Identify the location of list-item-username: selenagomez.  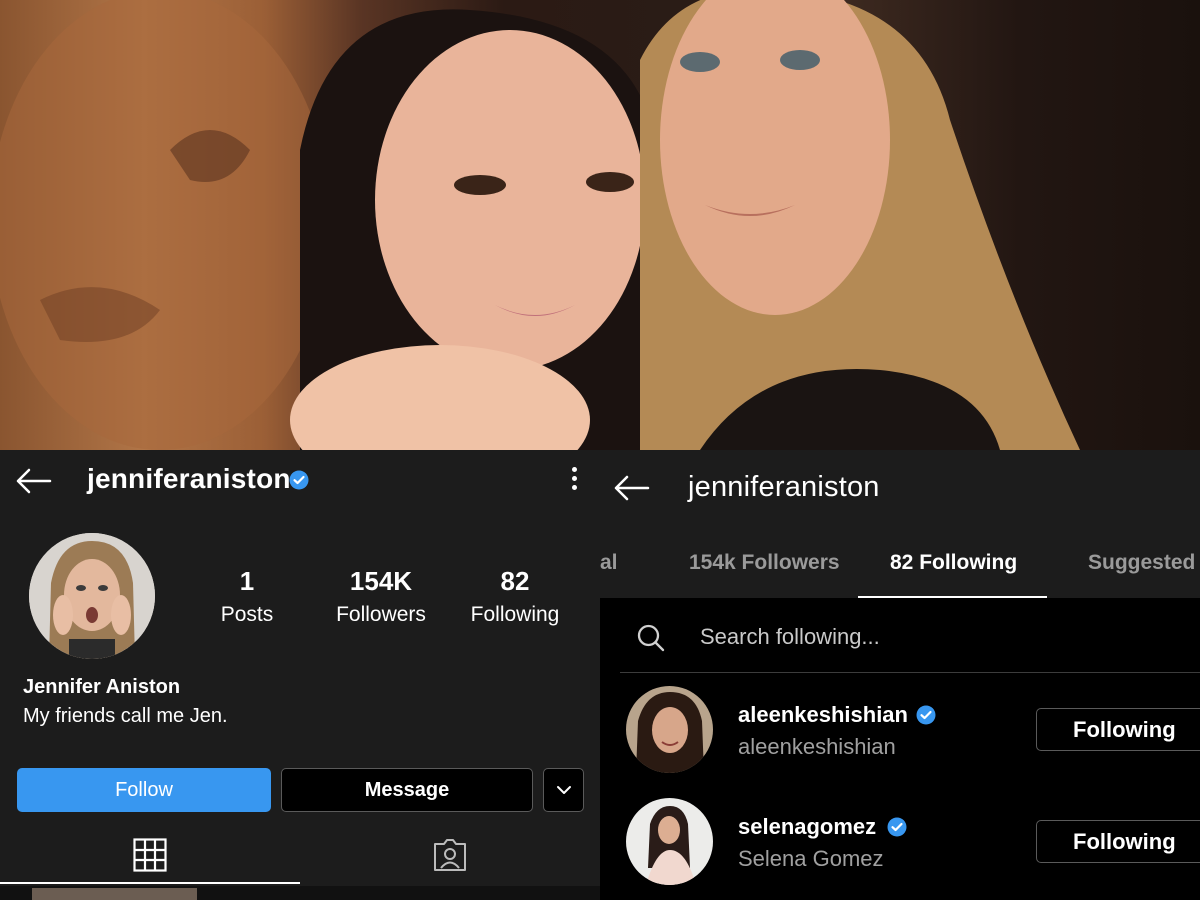
(807, 827).